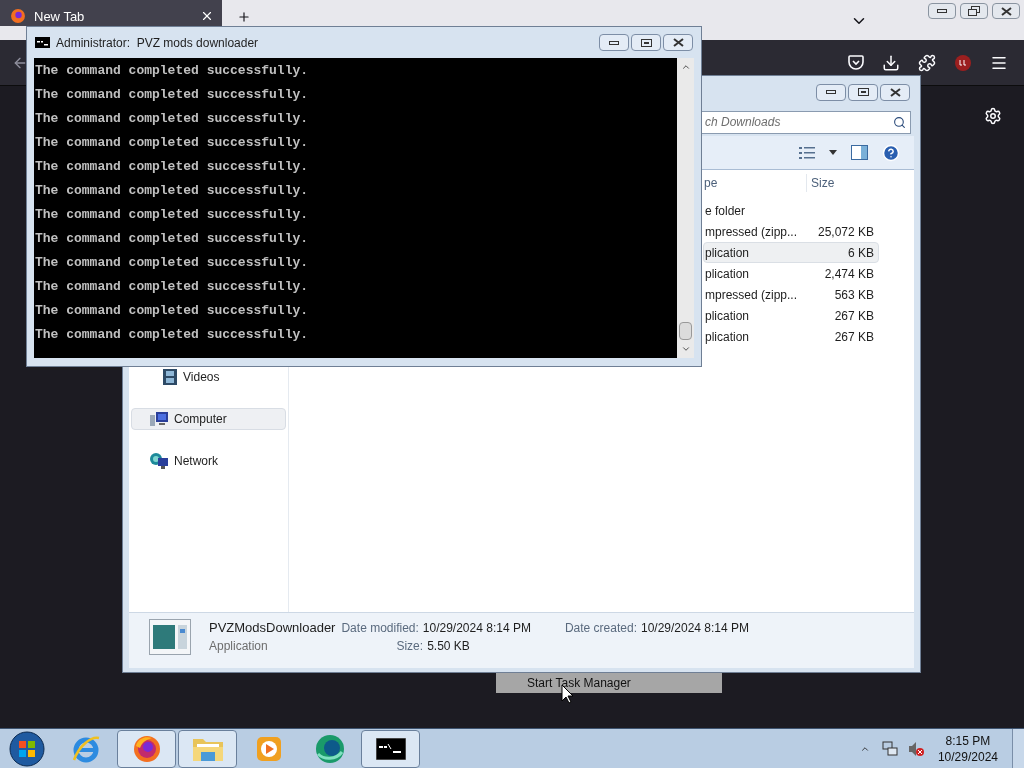  I want to click on file-name: PVZModsDownloader, so click(272, 628).